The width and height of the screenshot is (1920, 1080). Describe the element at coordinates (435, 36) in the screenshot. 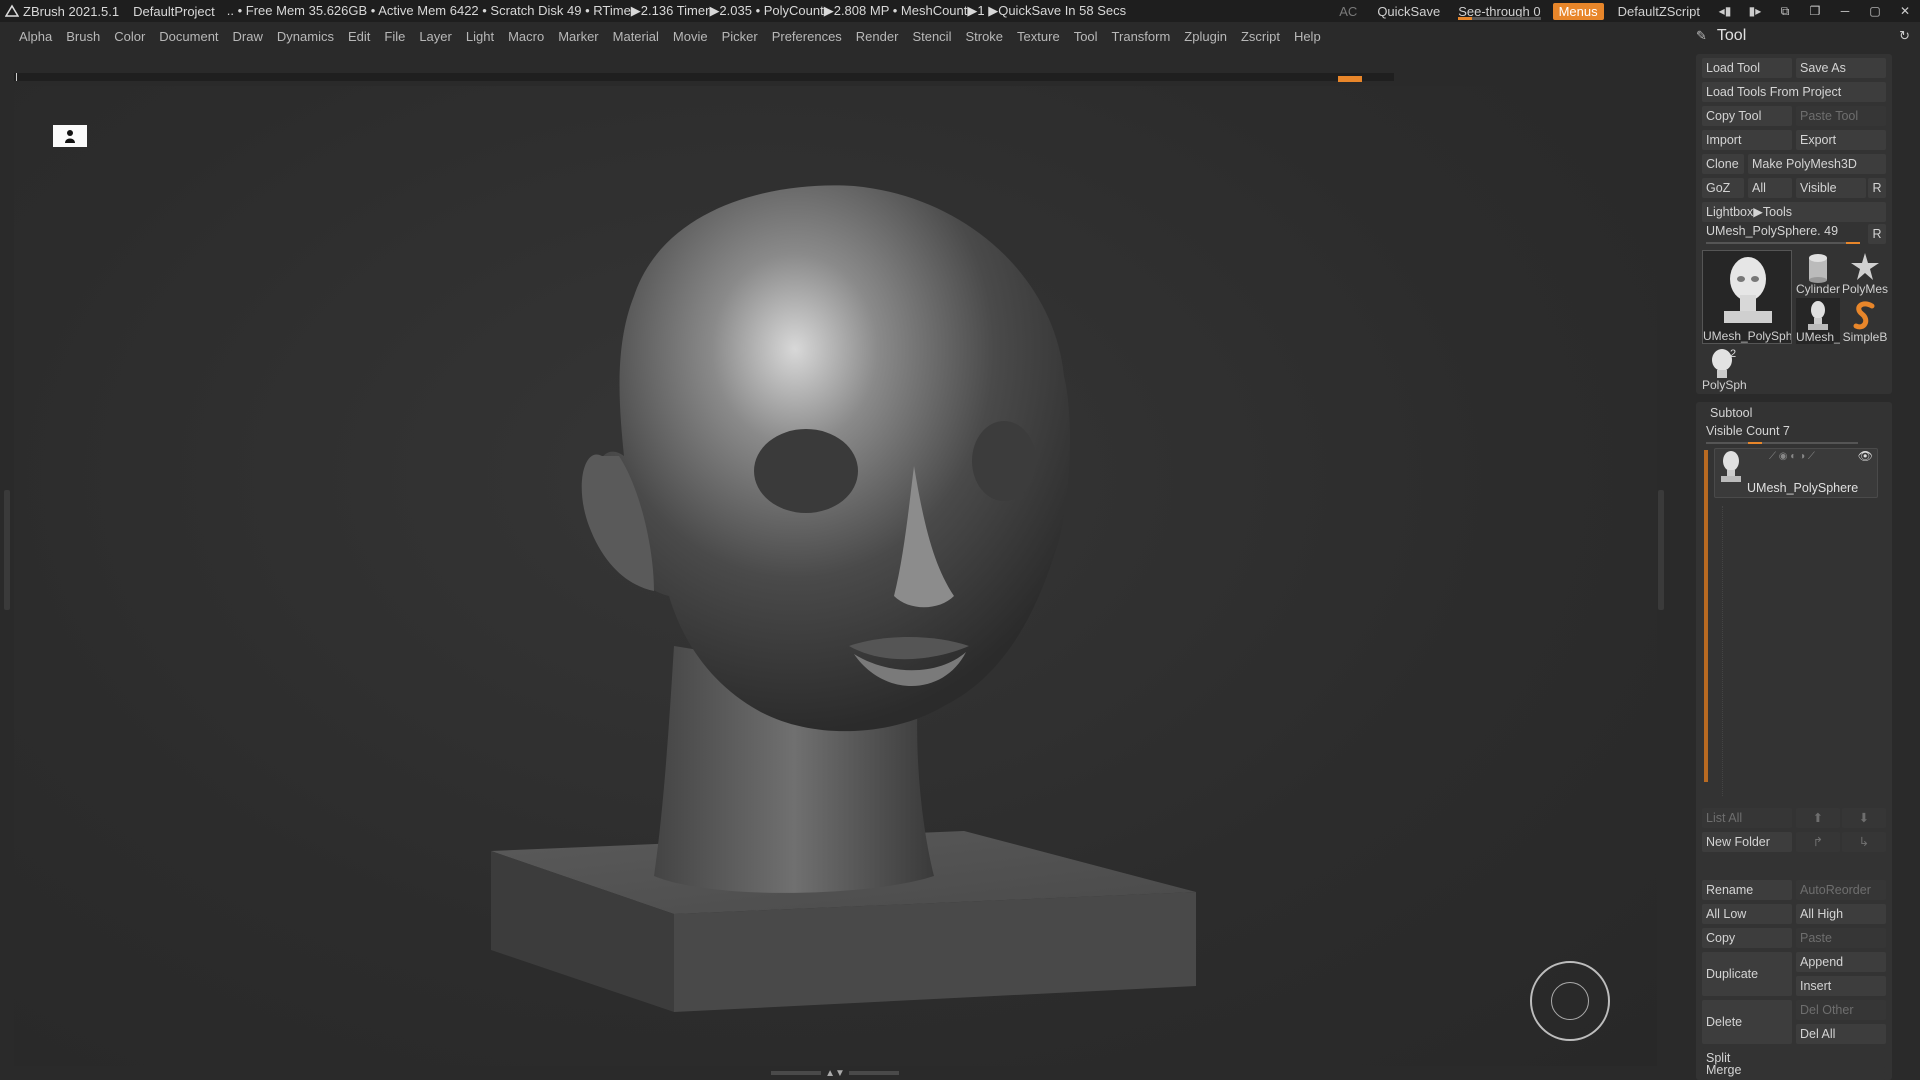

I see `menu-item: Layer` at that location.